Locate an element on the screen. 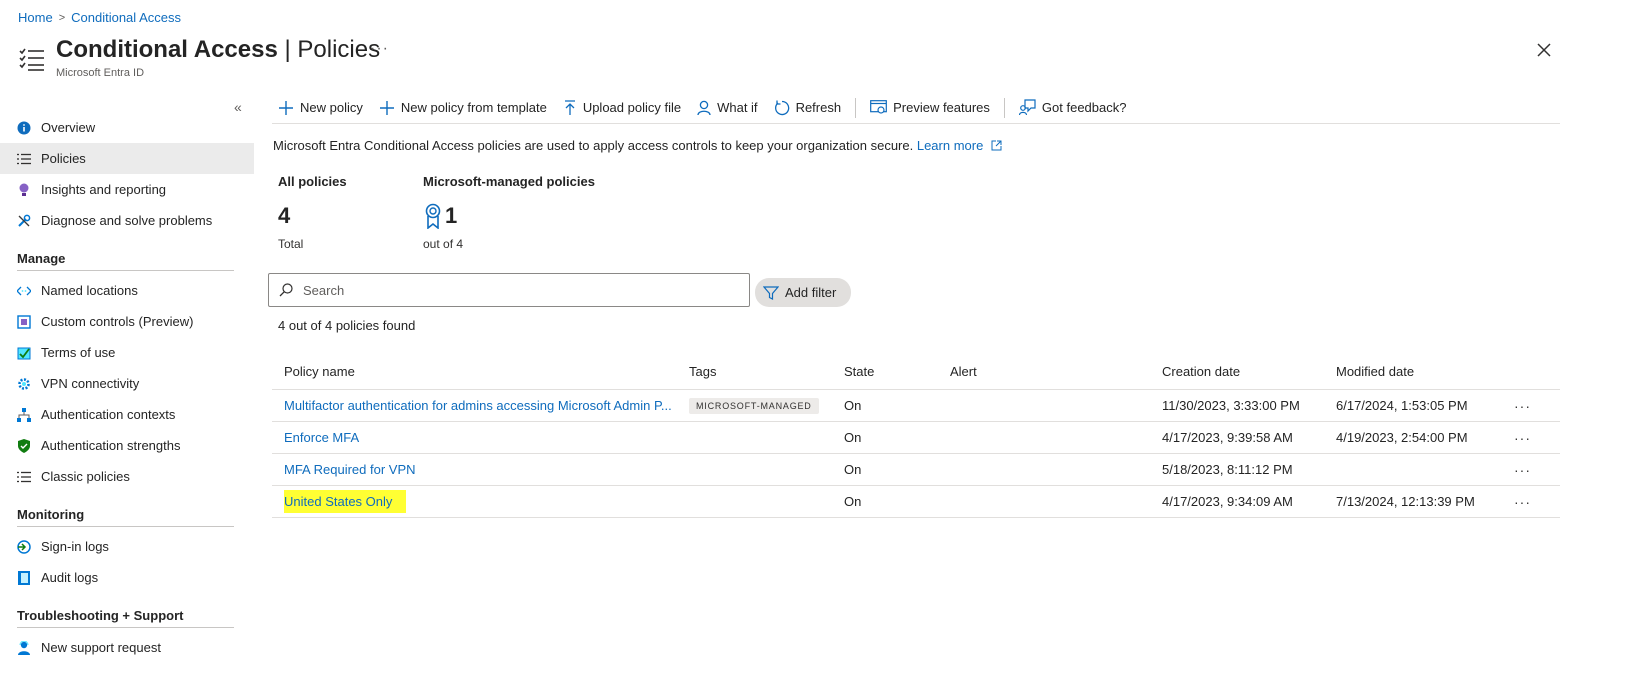 This screenshot has width=1626, height=693. upload-policy-file-label: Upload policy file is located at coordinates (632, 107).